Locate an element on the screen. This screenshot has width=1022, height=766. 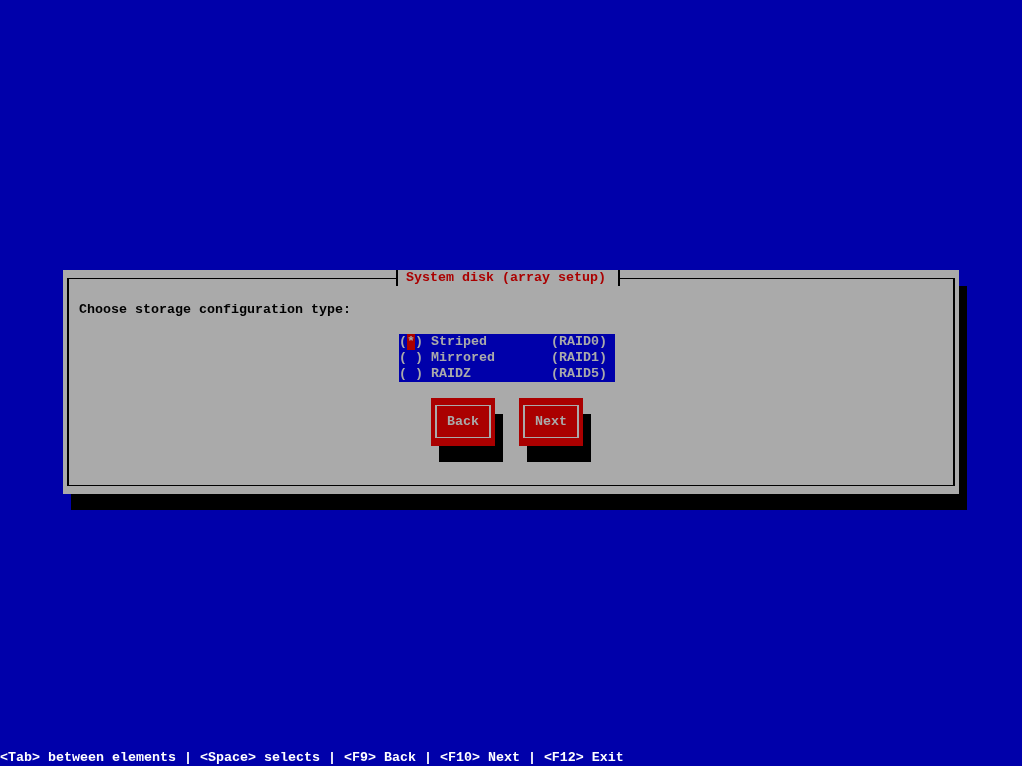
dialog-title: System disk (array setup) is located at coordinates (508, 278).